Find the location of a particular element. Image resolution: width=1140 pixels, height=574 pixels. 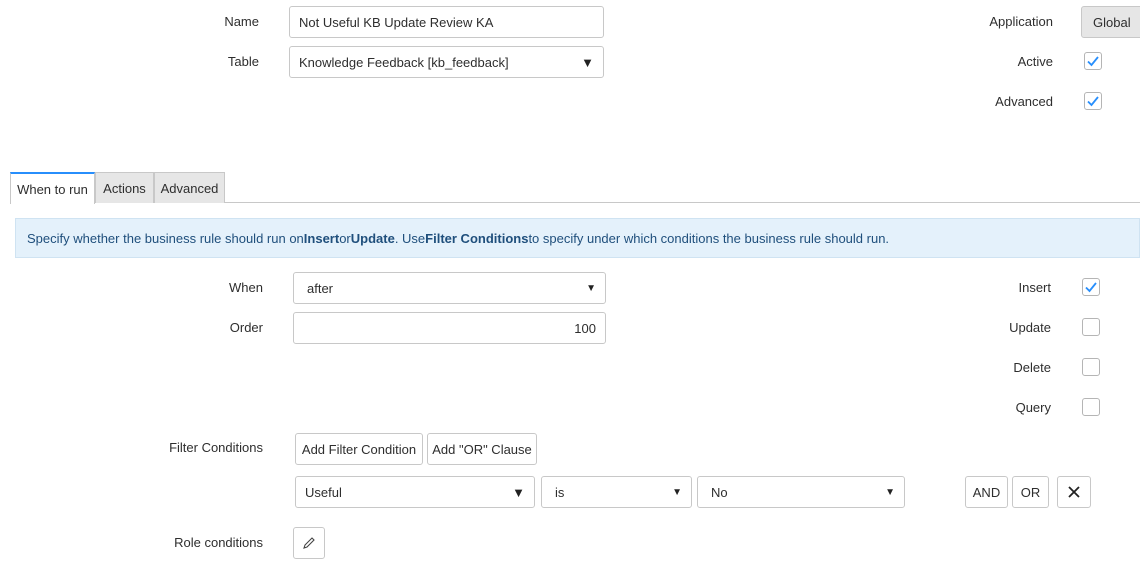

pencil-icon is located at coordinates (309, 543).